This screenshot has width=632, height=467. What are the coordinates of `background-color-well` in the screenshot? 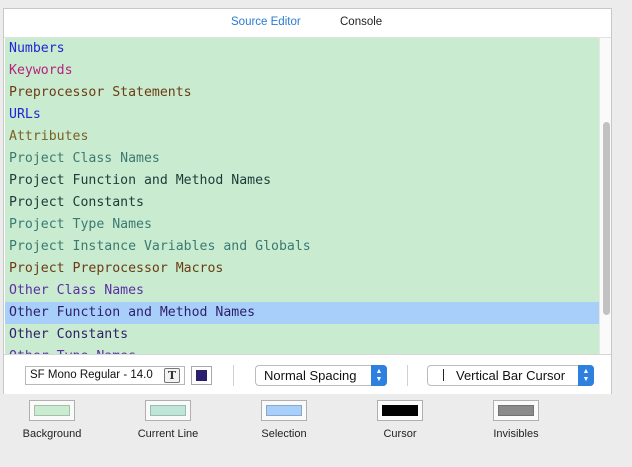 It's located at (52, 410).